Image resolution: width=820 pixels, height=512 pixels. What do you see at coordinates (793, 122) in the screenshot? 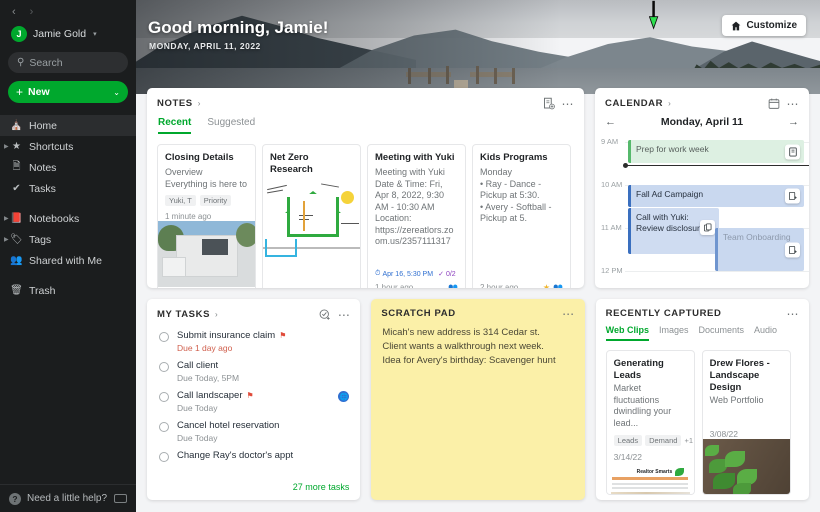
I see `calendar-next-day-button: →` at bounding box center [793, 122].